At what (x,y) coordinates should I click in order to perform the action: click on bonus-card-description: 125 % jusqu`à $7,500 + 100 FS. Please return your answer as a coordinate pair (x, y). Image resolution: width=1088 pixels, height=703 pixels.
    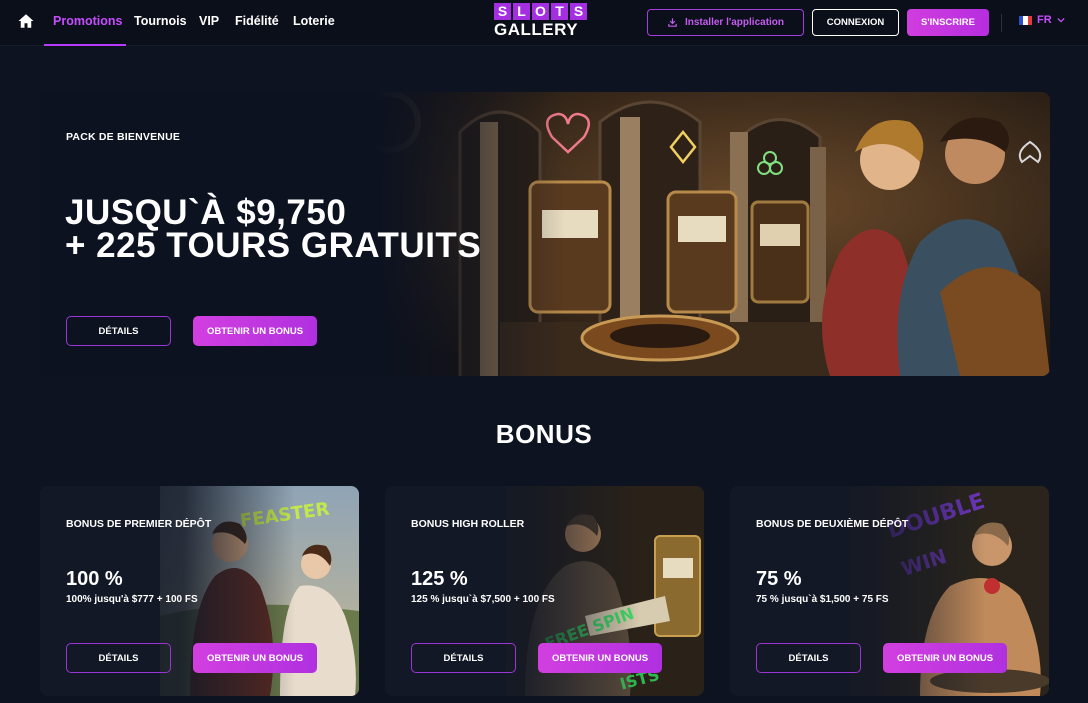
    Looking at the image, I should click on (483, 599).